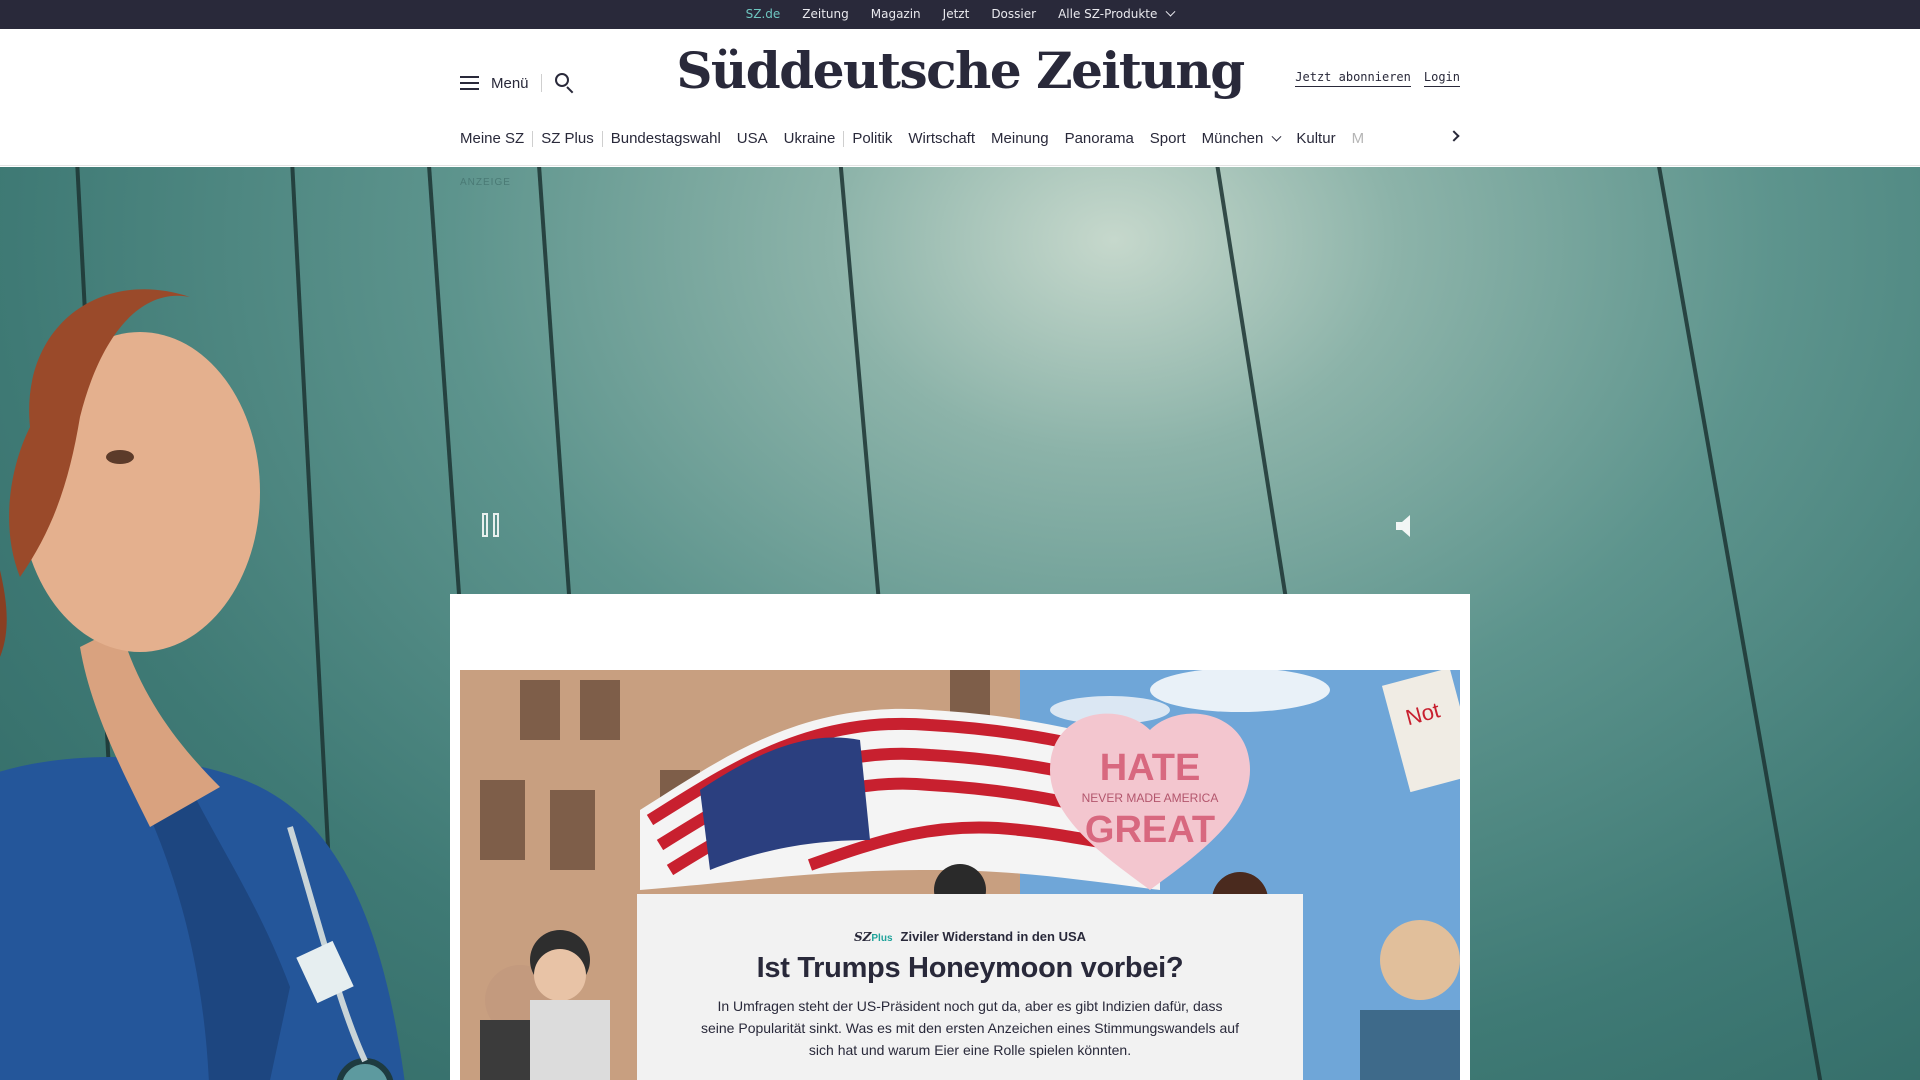  What do you see at coordinates (1168, 139) in the screenshot?
I see `nav-item-sport: Sport` at bounding box center [1168, 139].